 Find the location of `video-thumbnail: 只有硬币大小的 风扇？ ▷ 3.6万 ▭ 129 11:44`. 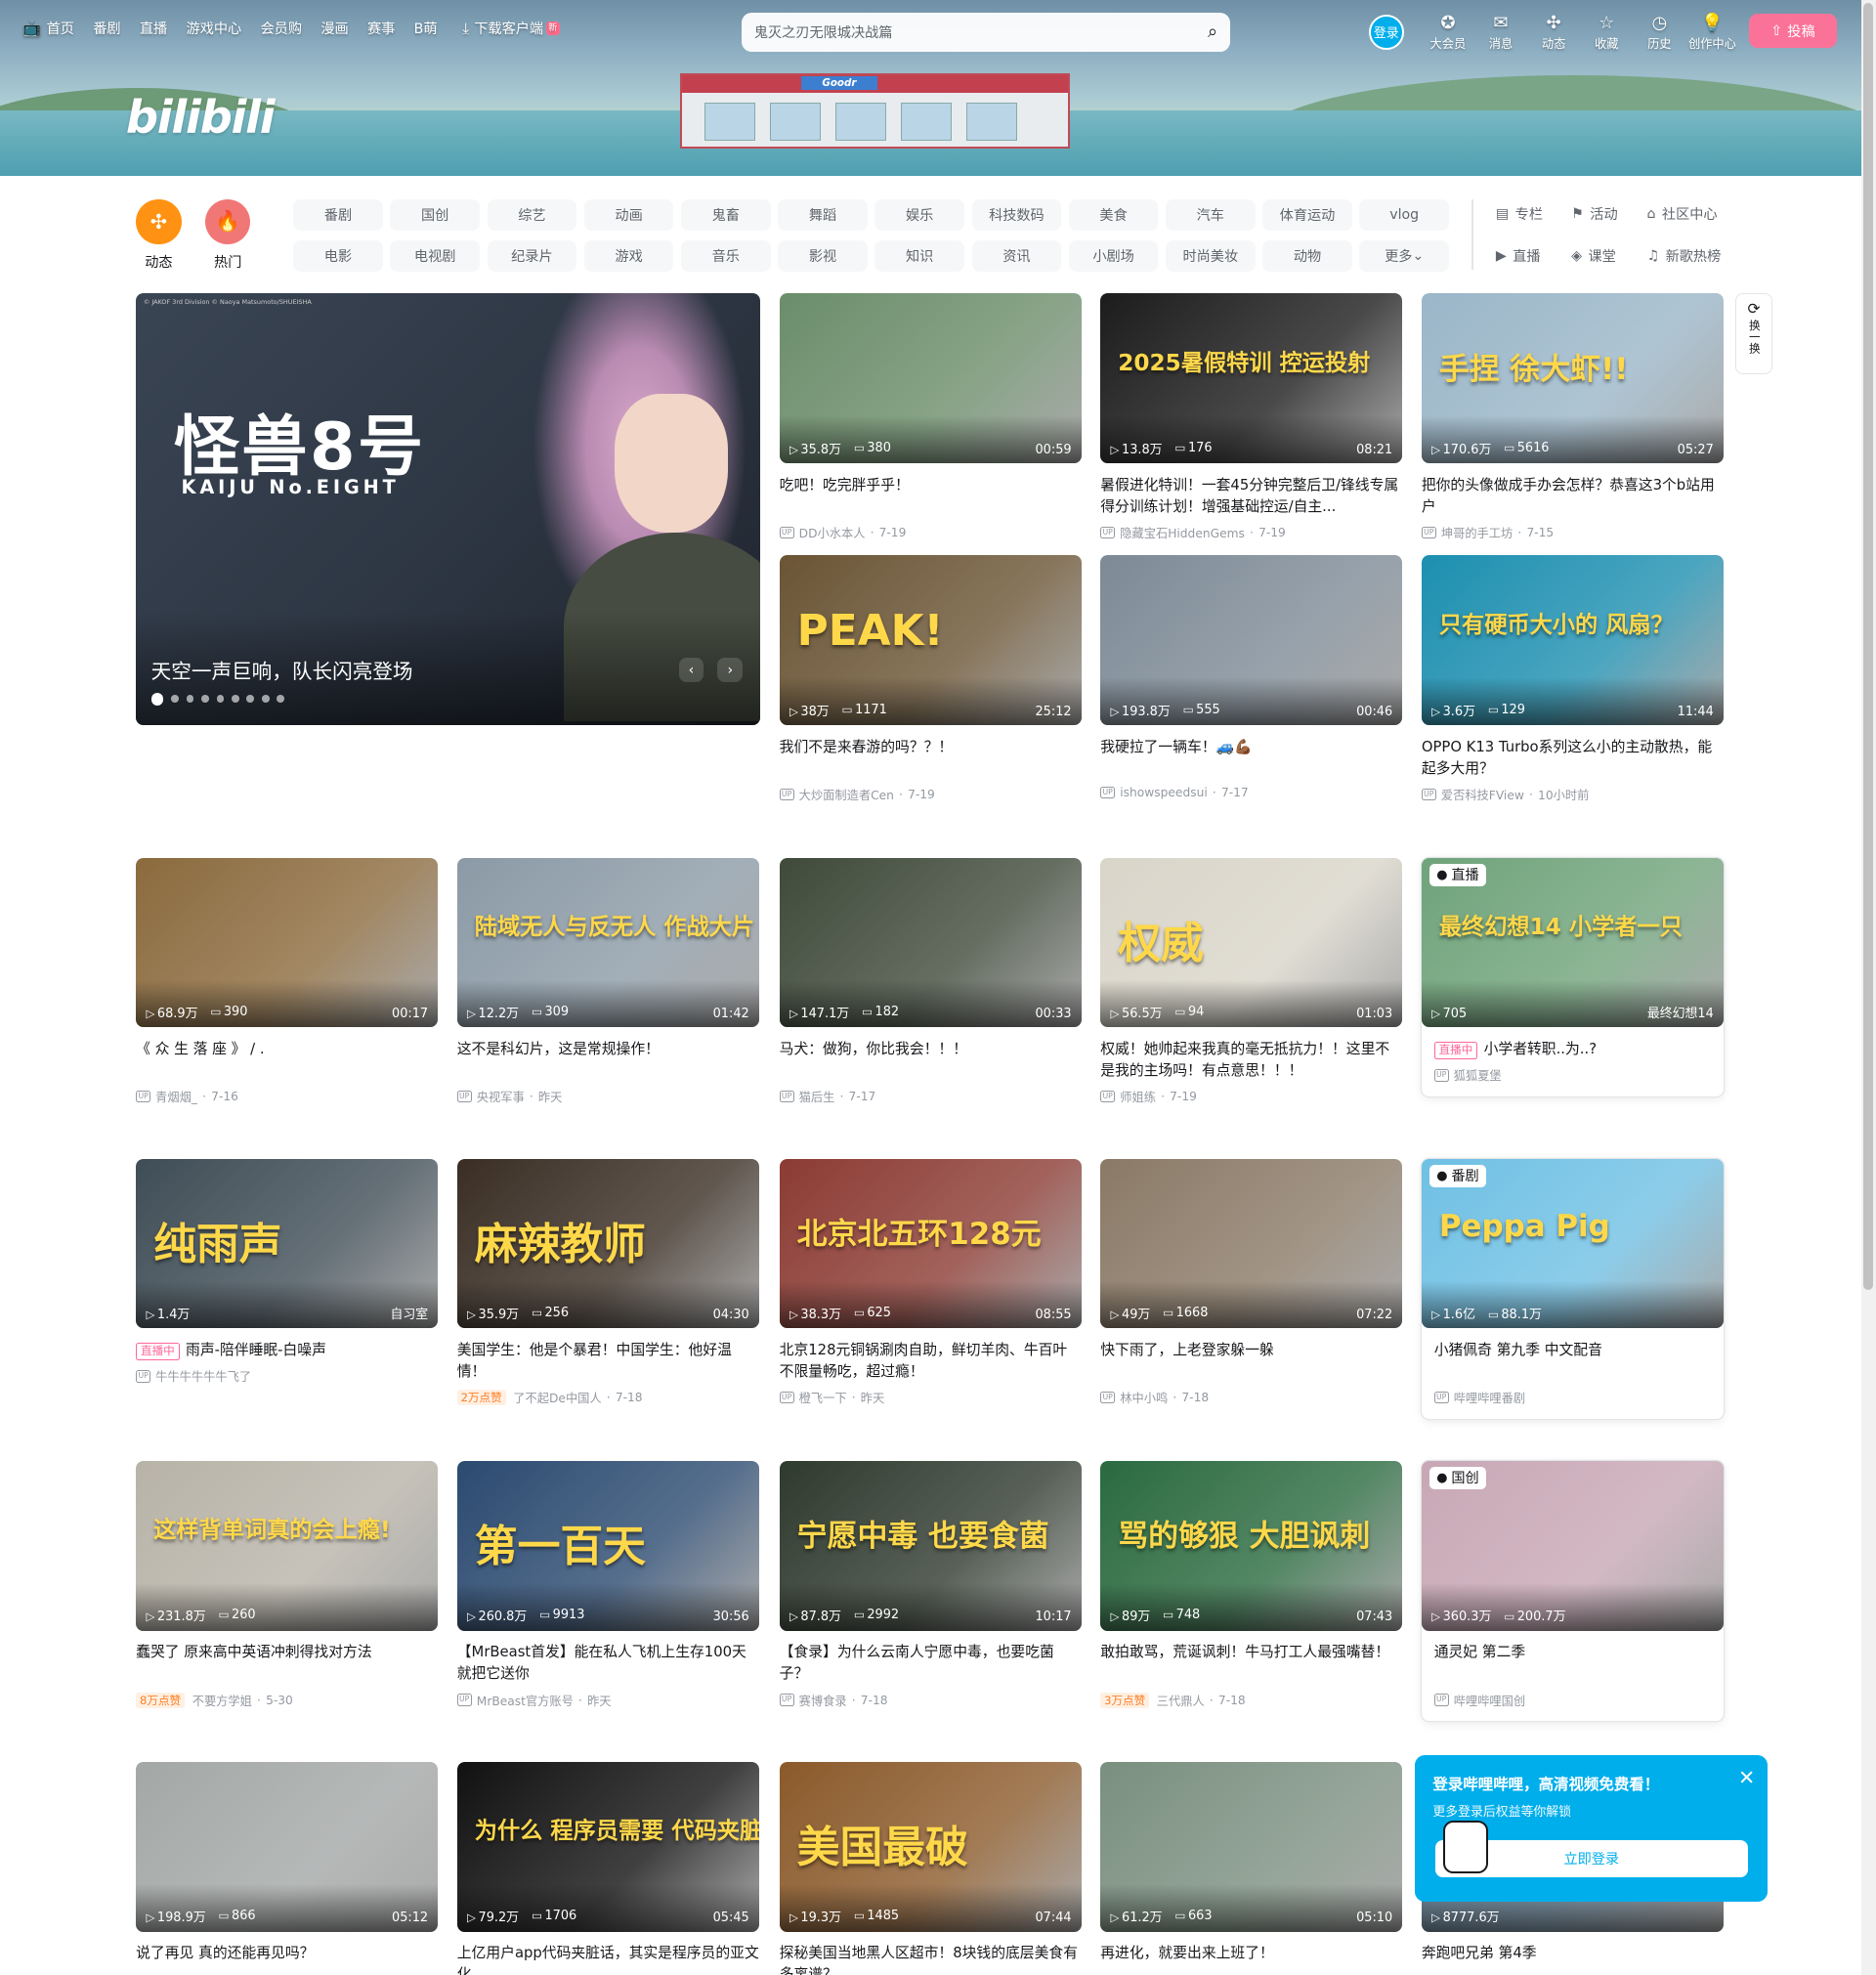

video-thumbnail: 只有硬币大小的 风扇？ ▷ 3.6万 ▭ 129 11:44 is located at coordinates (1573, 641).